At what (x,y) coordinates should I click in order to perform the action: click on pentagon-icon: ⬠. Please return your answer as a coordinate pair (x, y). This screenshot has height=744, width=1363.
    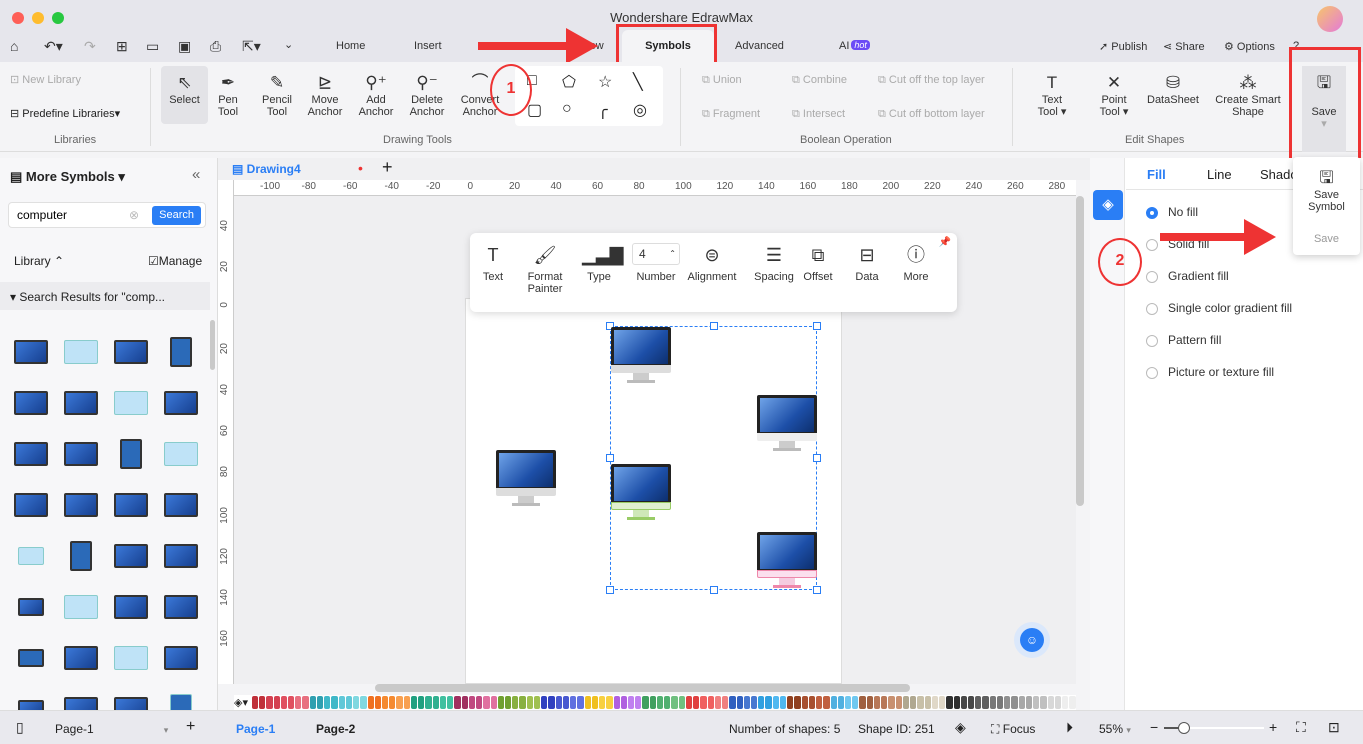
    Looking at the image, I should click on (569, 82).